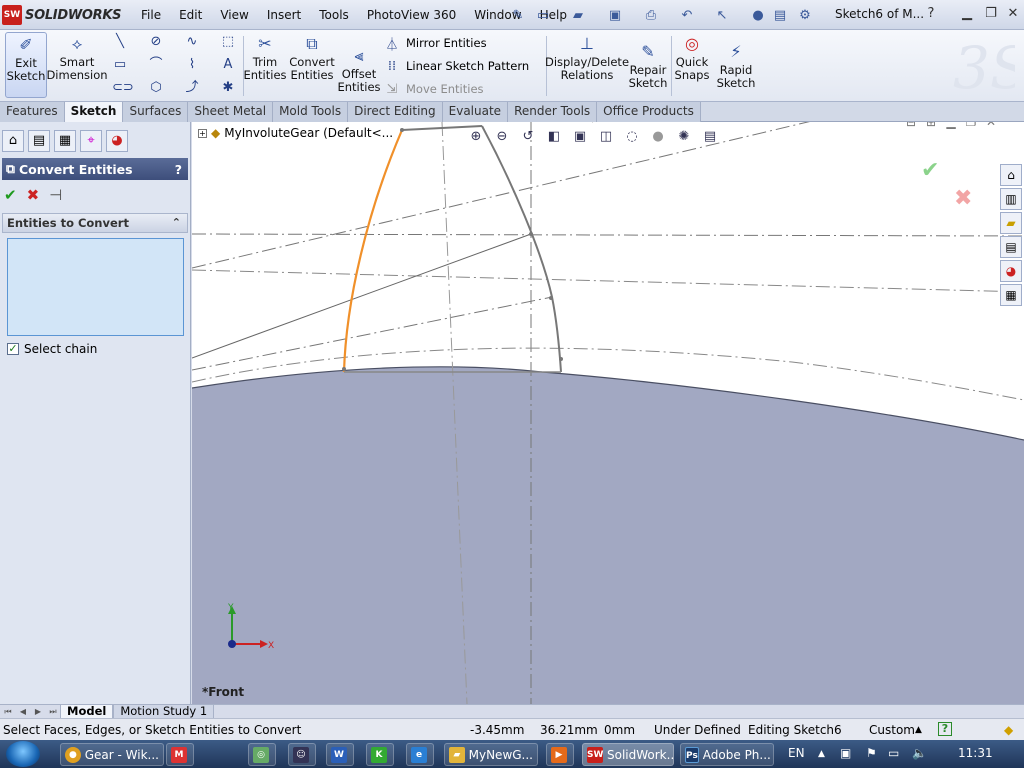 The height and width of the screenshot is (768, 1024). I want to click on rectangle-icon: ▭, so click(120, 65).